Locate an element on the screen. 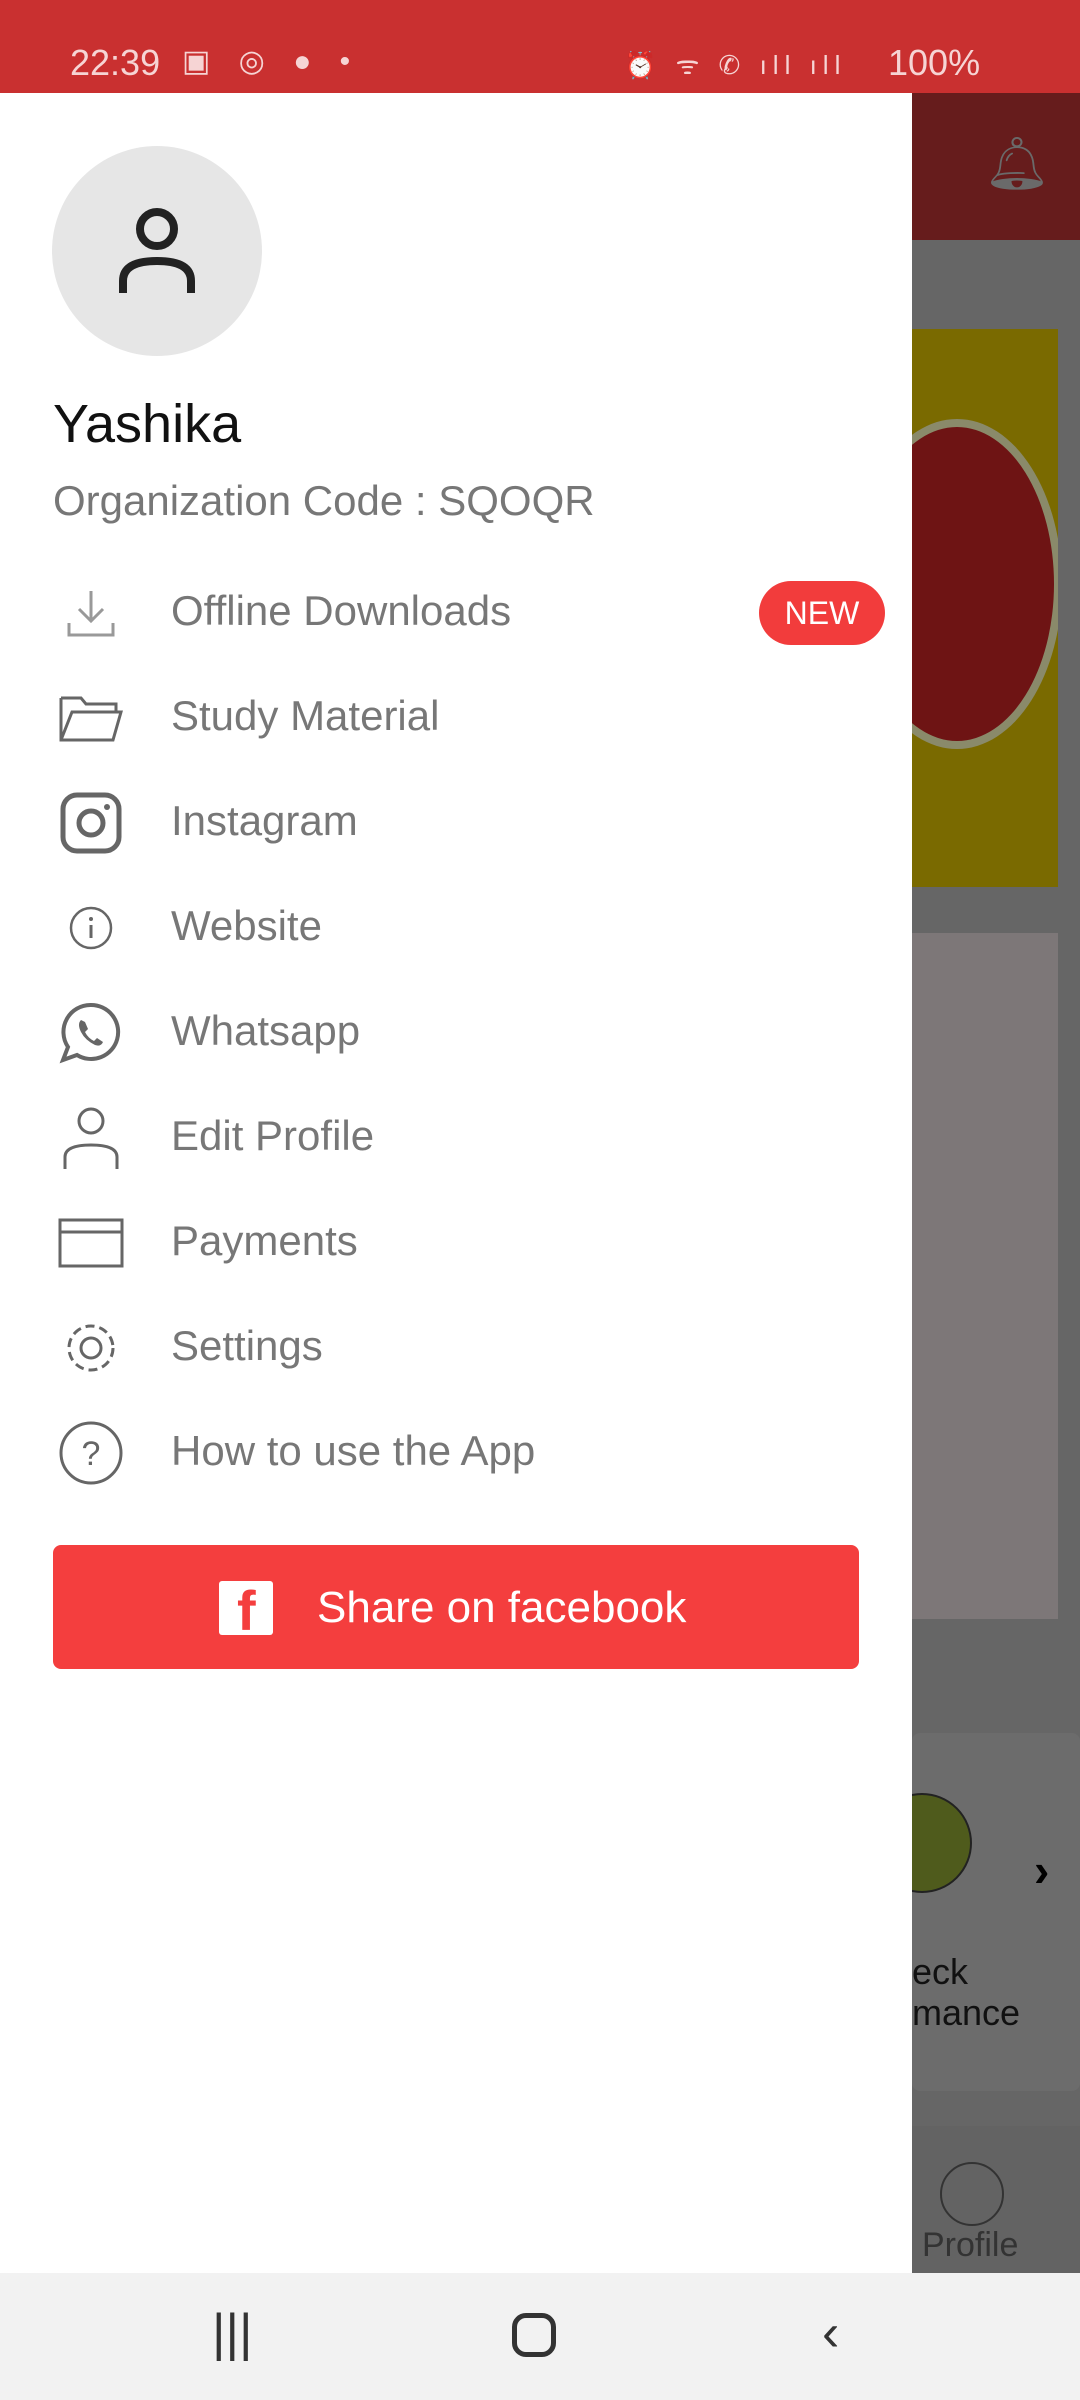 This screenshot has width=1080, height=2400. menu-website: Website is located at coordinates (456, 928).